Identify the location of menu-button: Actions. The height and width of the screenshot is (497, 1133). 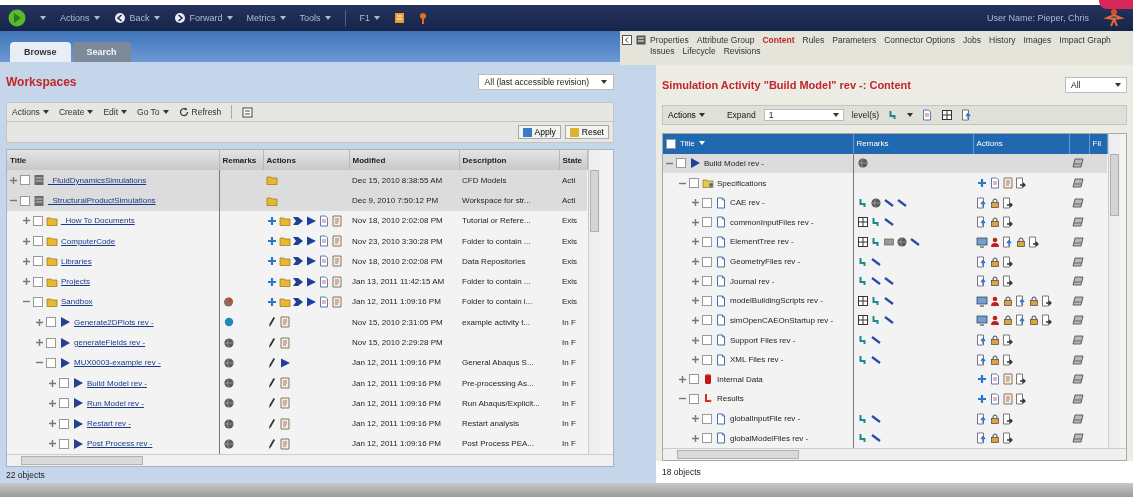
(686, 115).